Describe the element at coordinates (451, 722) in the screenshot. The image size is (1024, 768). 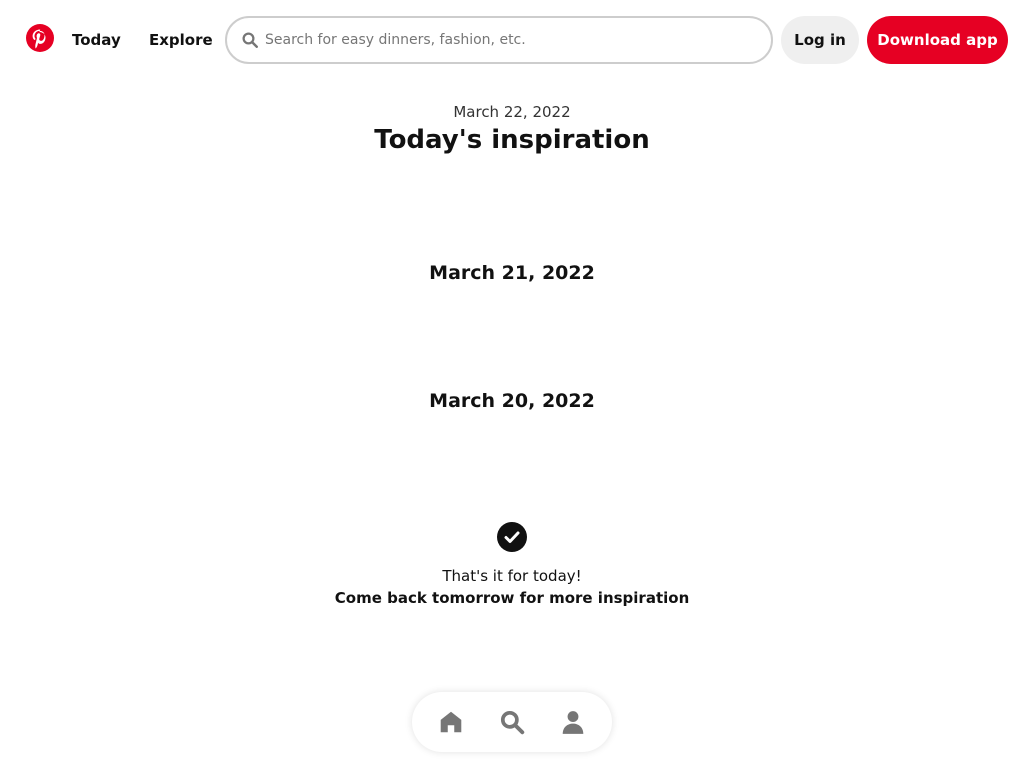
I see `home-icon` at that location.